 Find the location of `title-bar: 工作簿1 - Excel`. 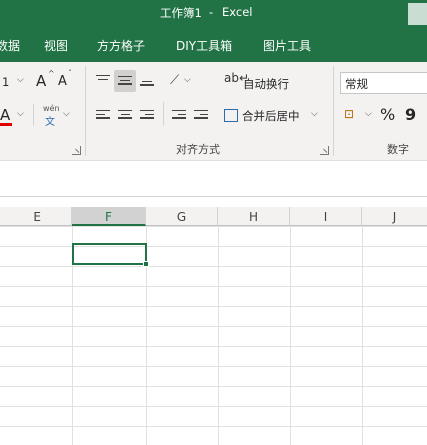

title-bar: 工作簿1 - Excel is located at coordinates (213, 13).